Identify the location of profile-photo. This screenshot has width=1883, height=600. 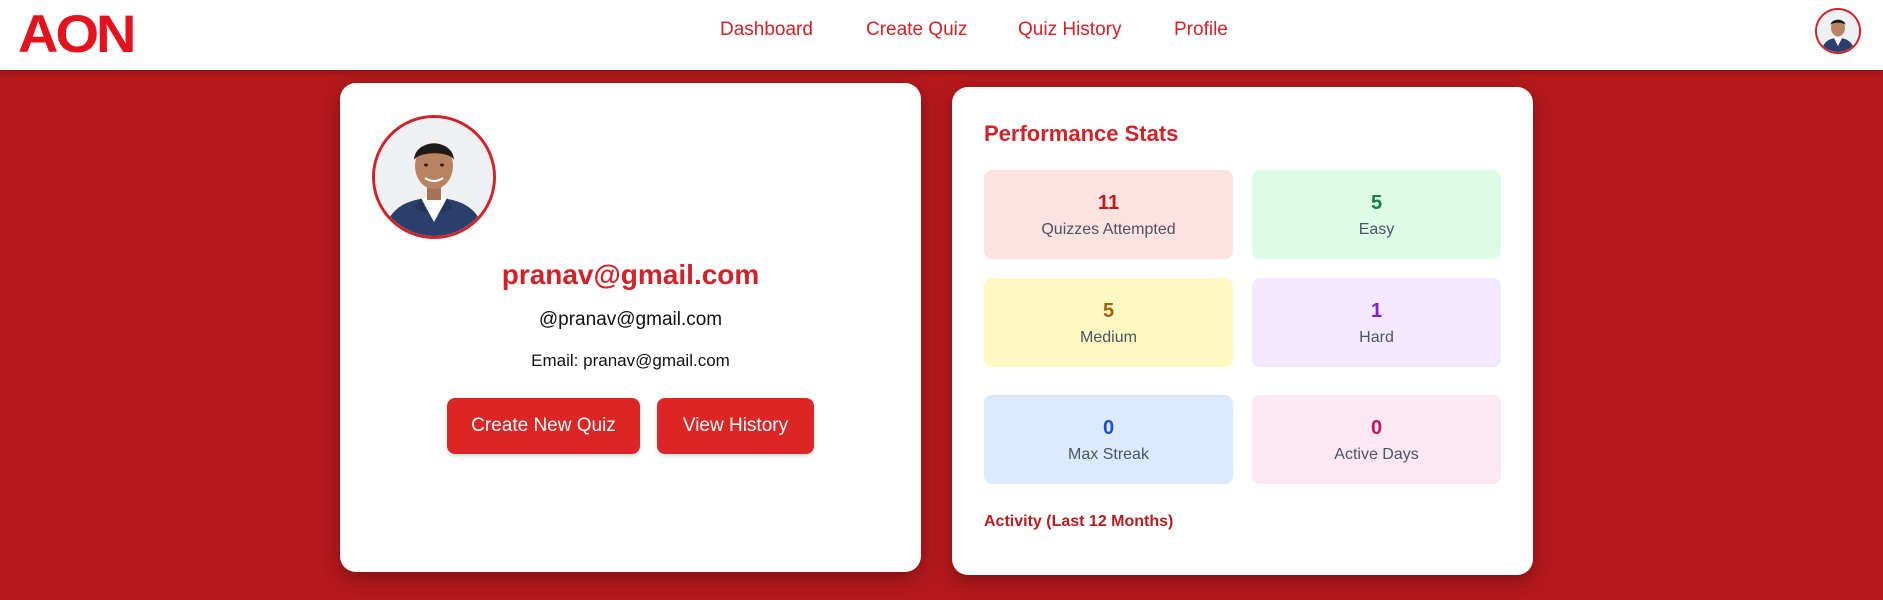
(434, 177).